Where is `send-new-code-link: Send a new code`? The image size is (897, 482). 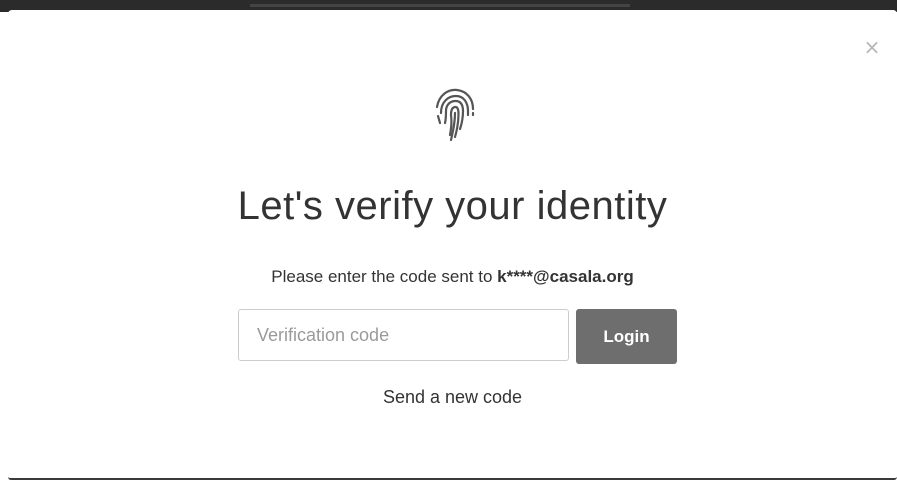
send-new-code-link: Send a new code is located at coordinates (452, 397).